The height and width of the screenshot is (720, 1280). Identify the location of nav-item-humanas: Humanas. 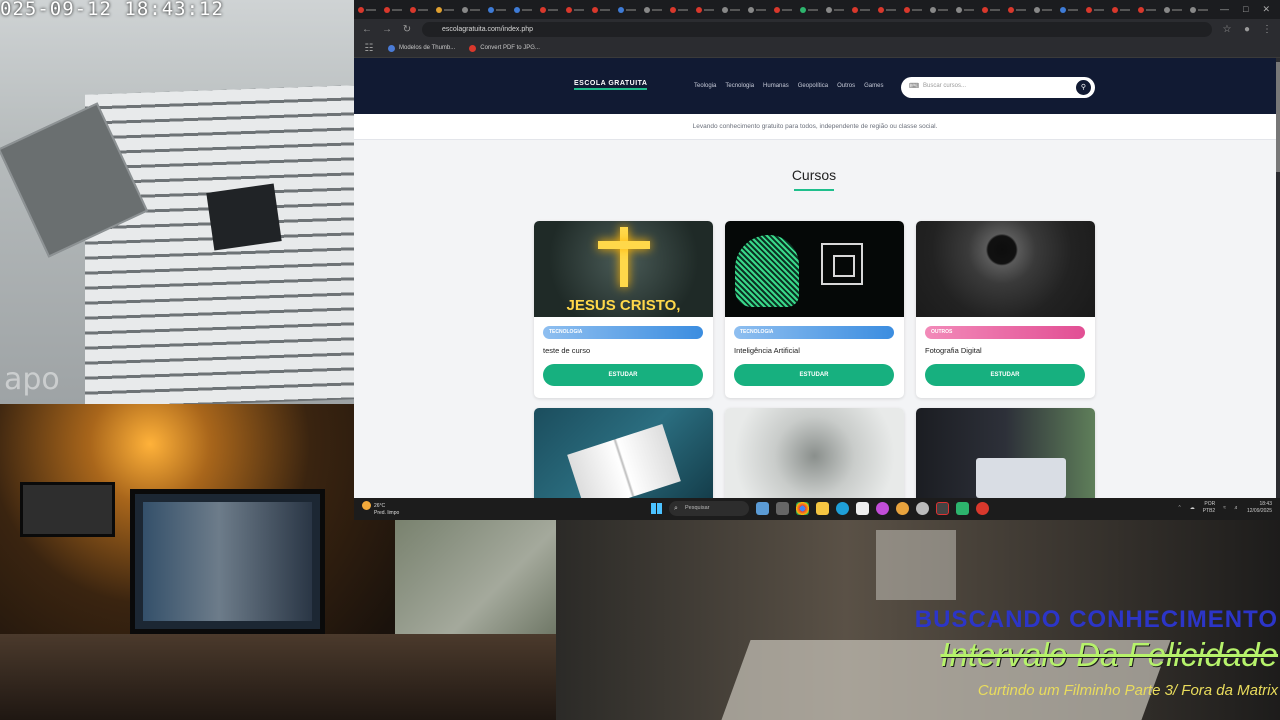
(776, 86).